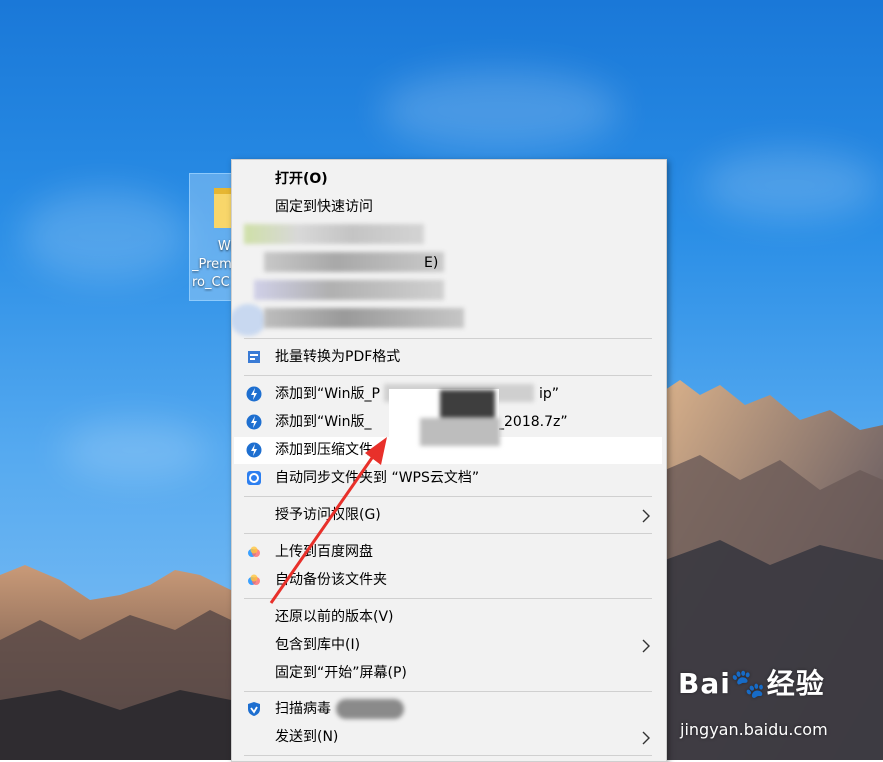 The image size is (883, 762). What do you see at coordinates (307, 737) in the screenshot?
I see `menu-item-label: 发送到(N)` at bounding box center [307, 737].